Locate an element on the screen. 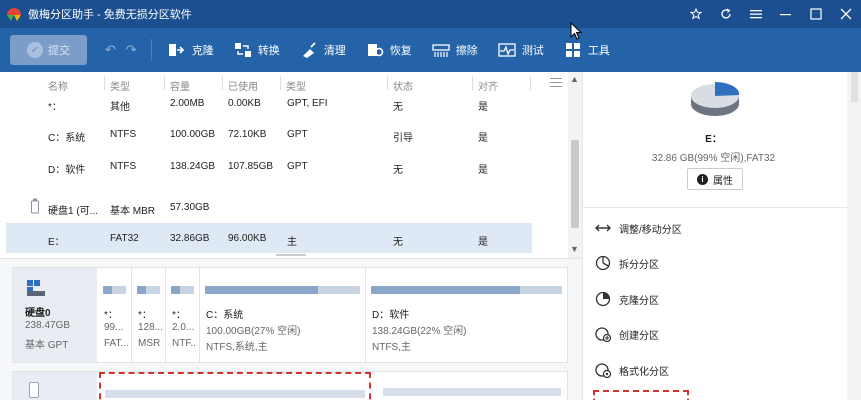 Image resolution: width=861 pixels, height=400 pixels. toolbar-convert-label: 转换 is located at coordinates (268, 51).